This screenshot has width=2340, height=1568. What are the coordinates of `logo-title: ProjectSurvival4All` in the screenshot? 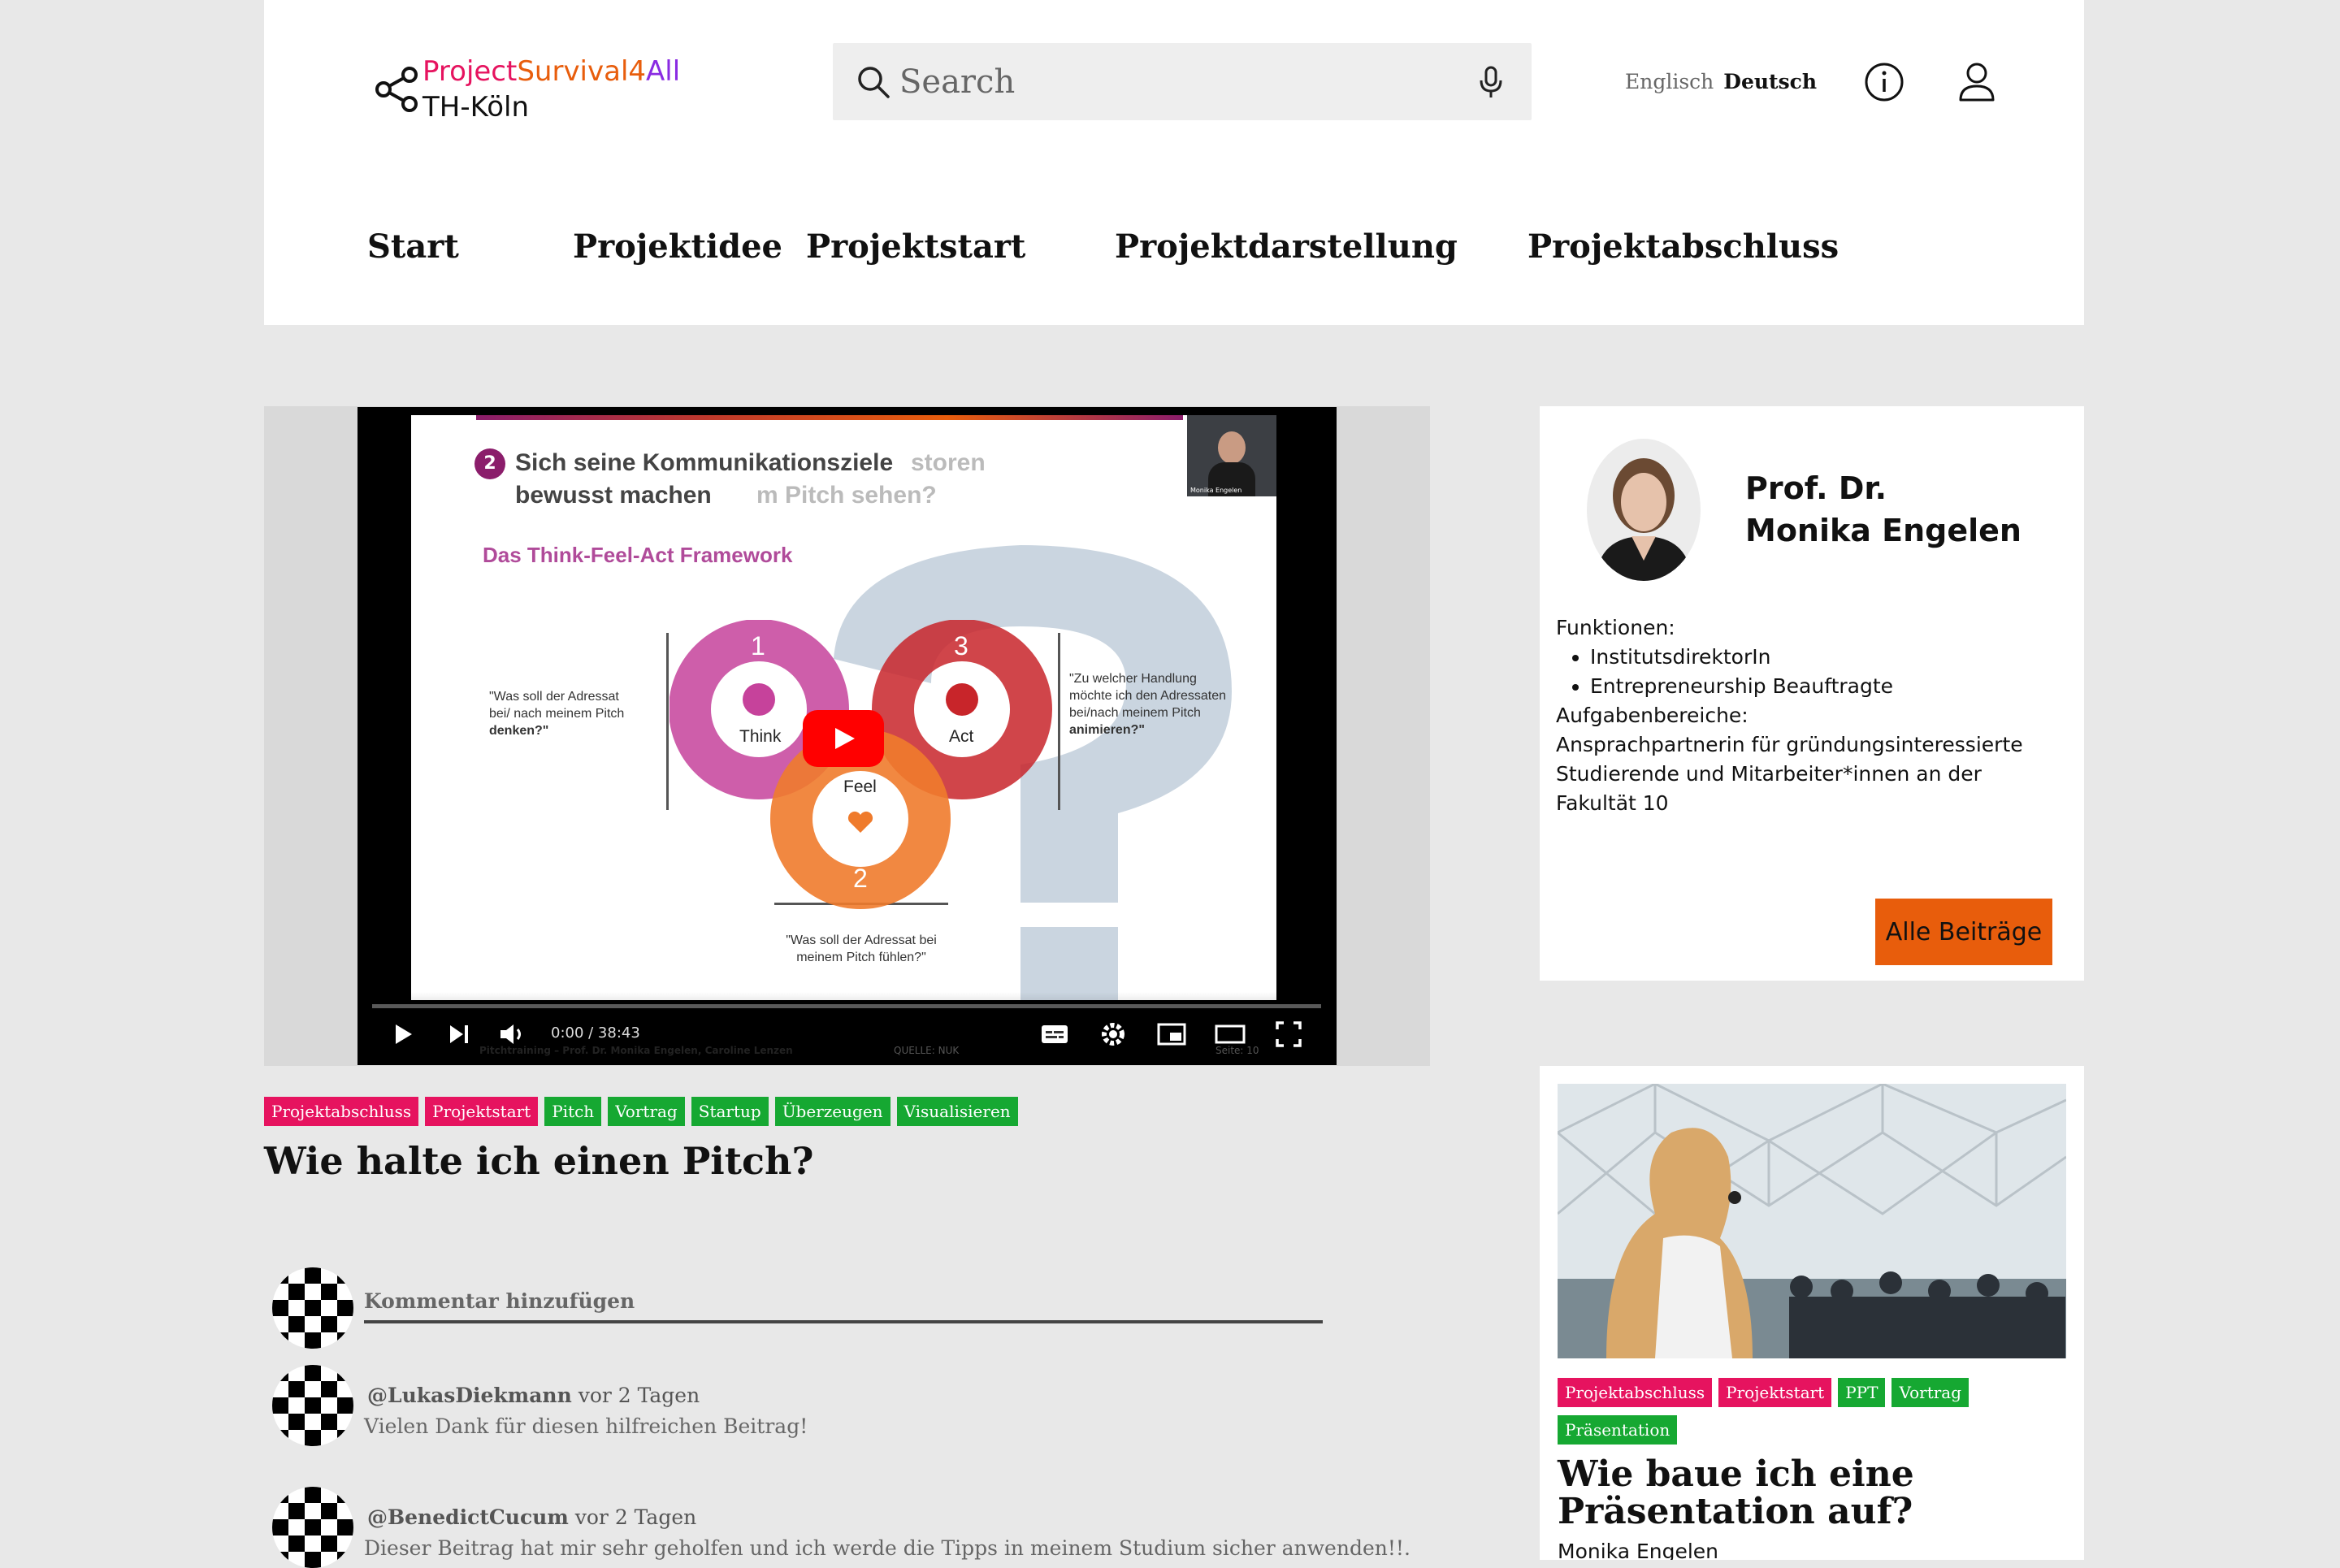 It's located at (551, 71).